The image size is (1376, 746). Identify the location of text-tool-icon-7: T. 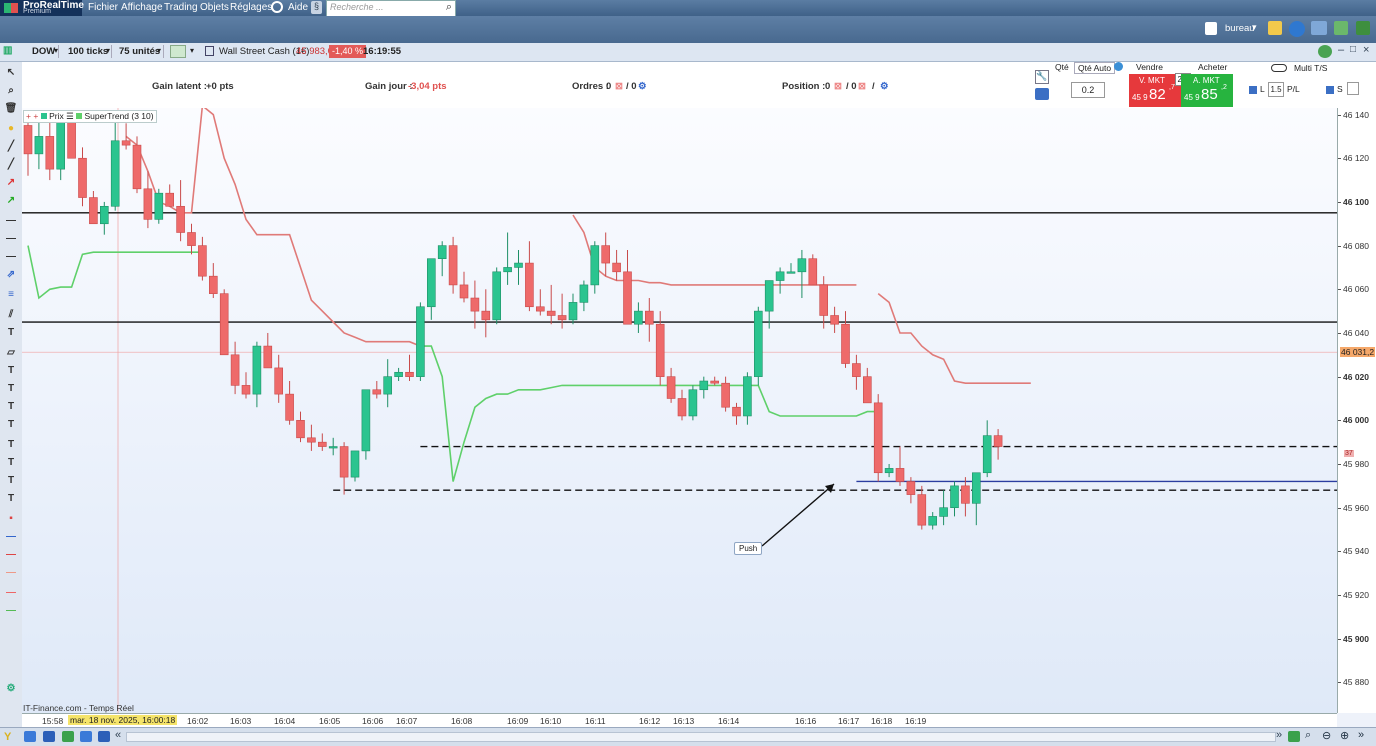
(11, 463).